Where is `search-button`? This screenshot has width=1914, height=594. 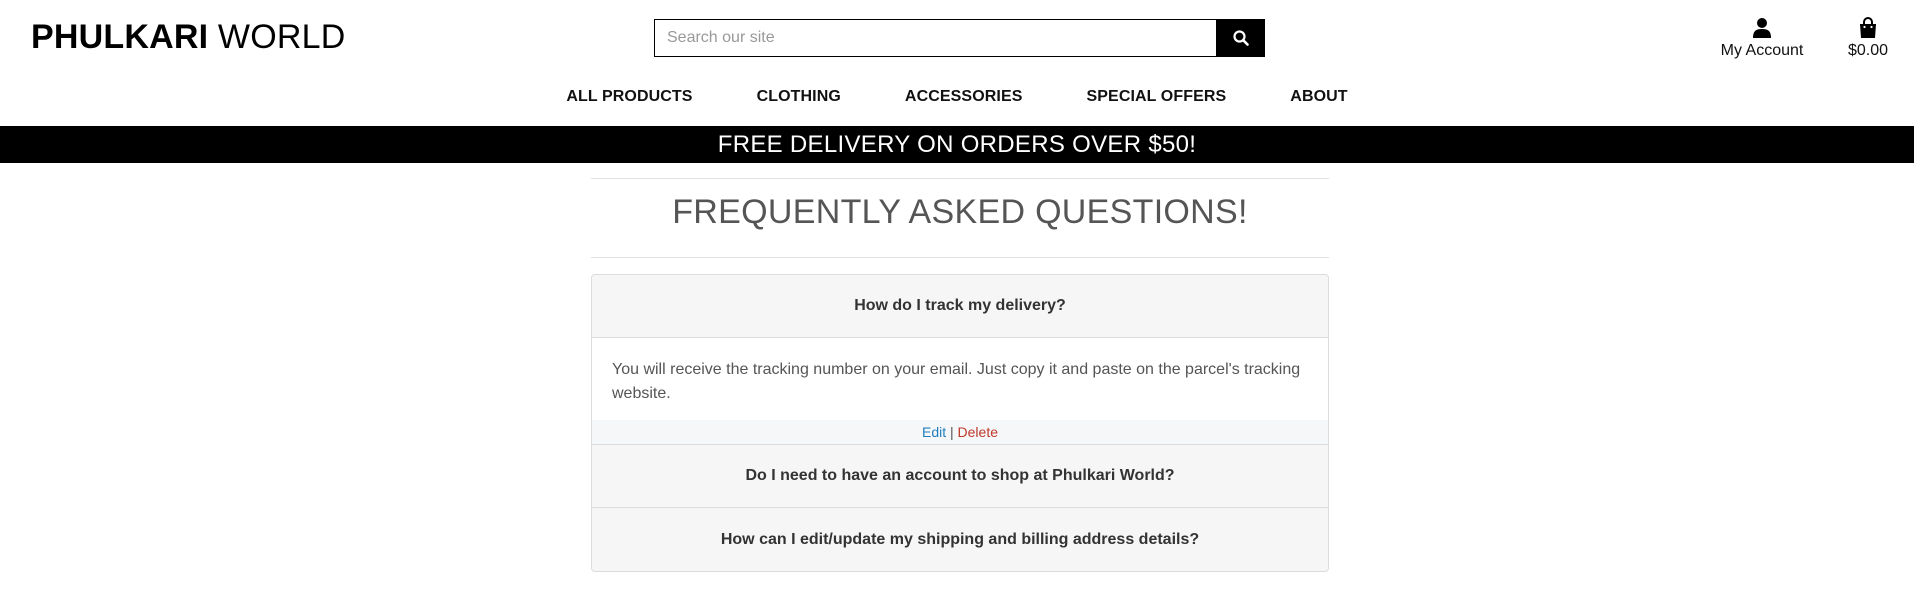 search-button is located at coordinates (1240, 38).